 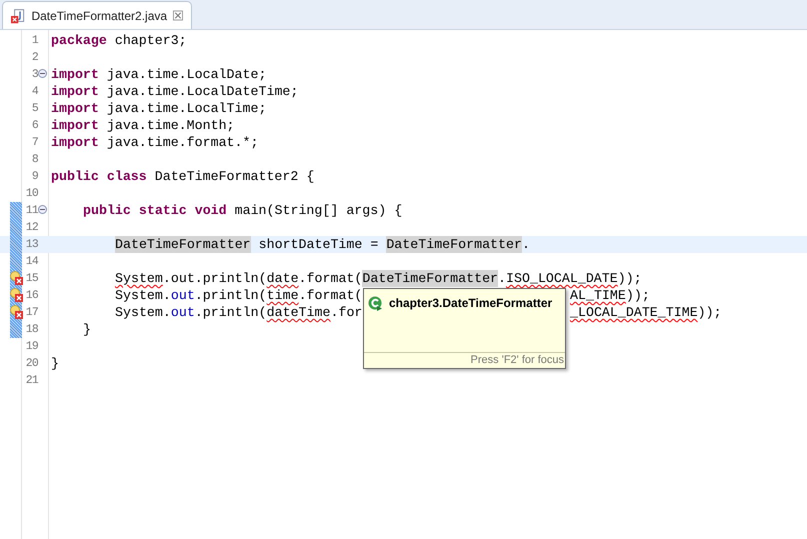 What do you see at coordinates (282, 295) in the screenshot?
I see `code-error: time` at bounding box center [282, 295].